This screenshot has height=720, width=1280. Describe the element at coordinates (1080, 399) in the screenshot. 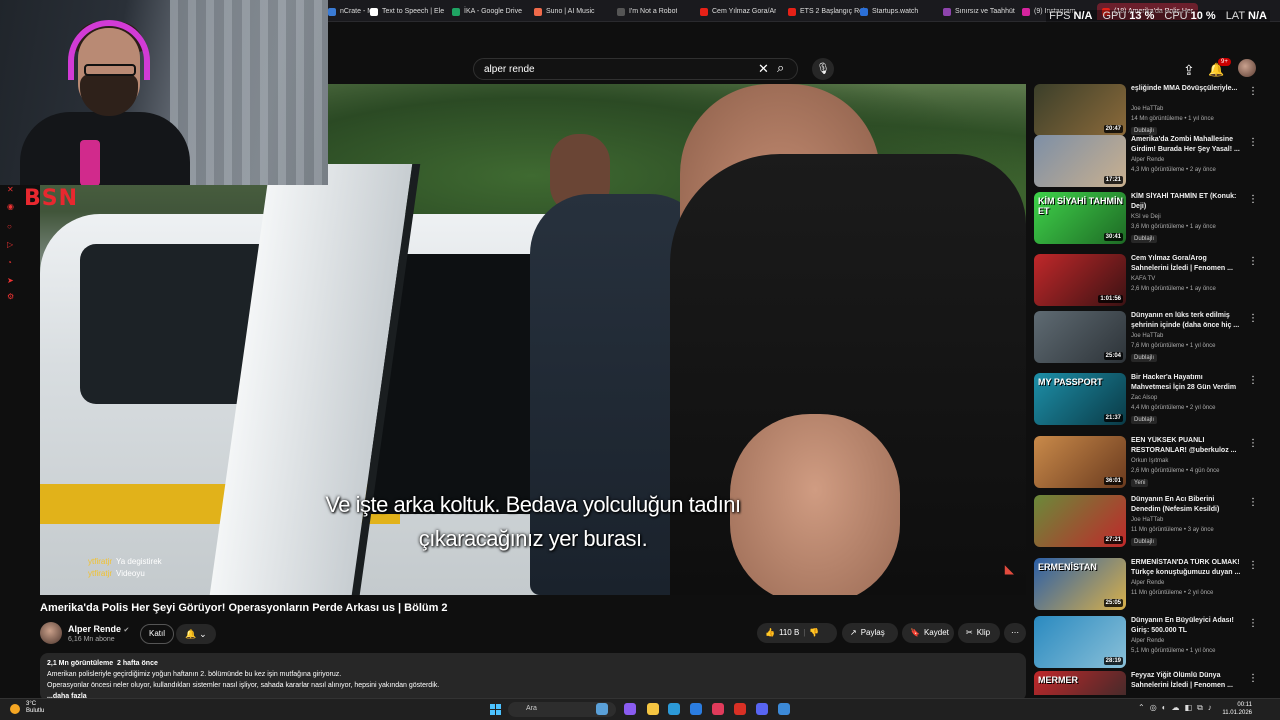

I see `video-thumbnail: MY PASSPORT 21:37` at that location.